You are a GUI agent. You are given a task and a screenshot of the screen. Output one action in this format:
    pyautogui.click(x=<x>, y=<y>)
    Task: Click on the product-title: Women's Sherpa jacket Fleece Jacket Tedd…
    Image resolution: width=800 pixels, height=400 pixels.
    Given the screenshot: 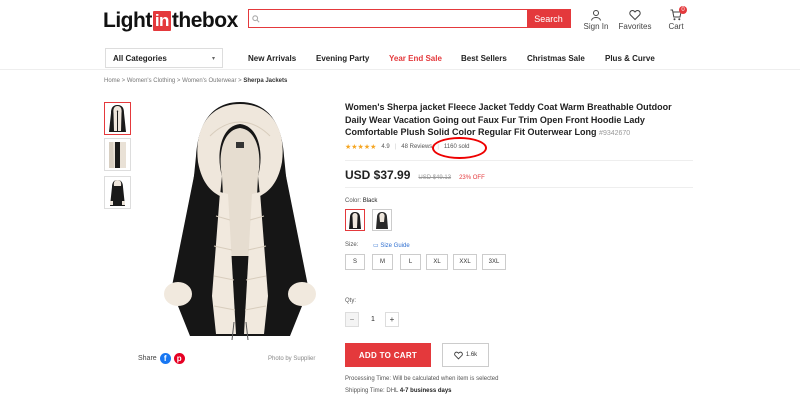 What is the action you would take?
    pyautogui.click(x=517, y=121)
    